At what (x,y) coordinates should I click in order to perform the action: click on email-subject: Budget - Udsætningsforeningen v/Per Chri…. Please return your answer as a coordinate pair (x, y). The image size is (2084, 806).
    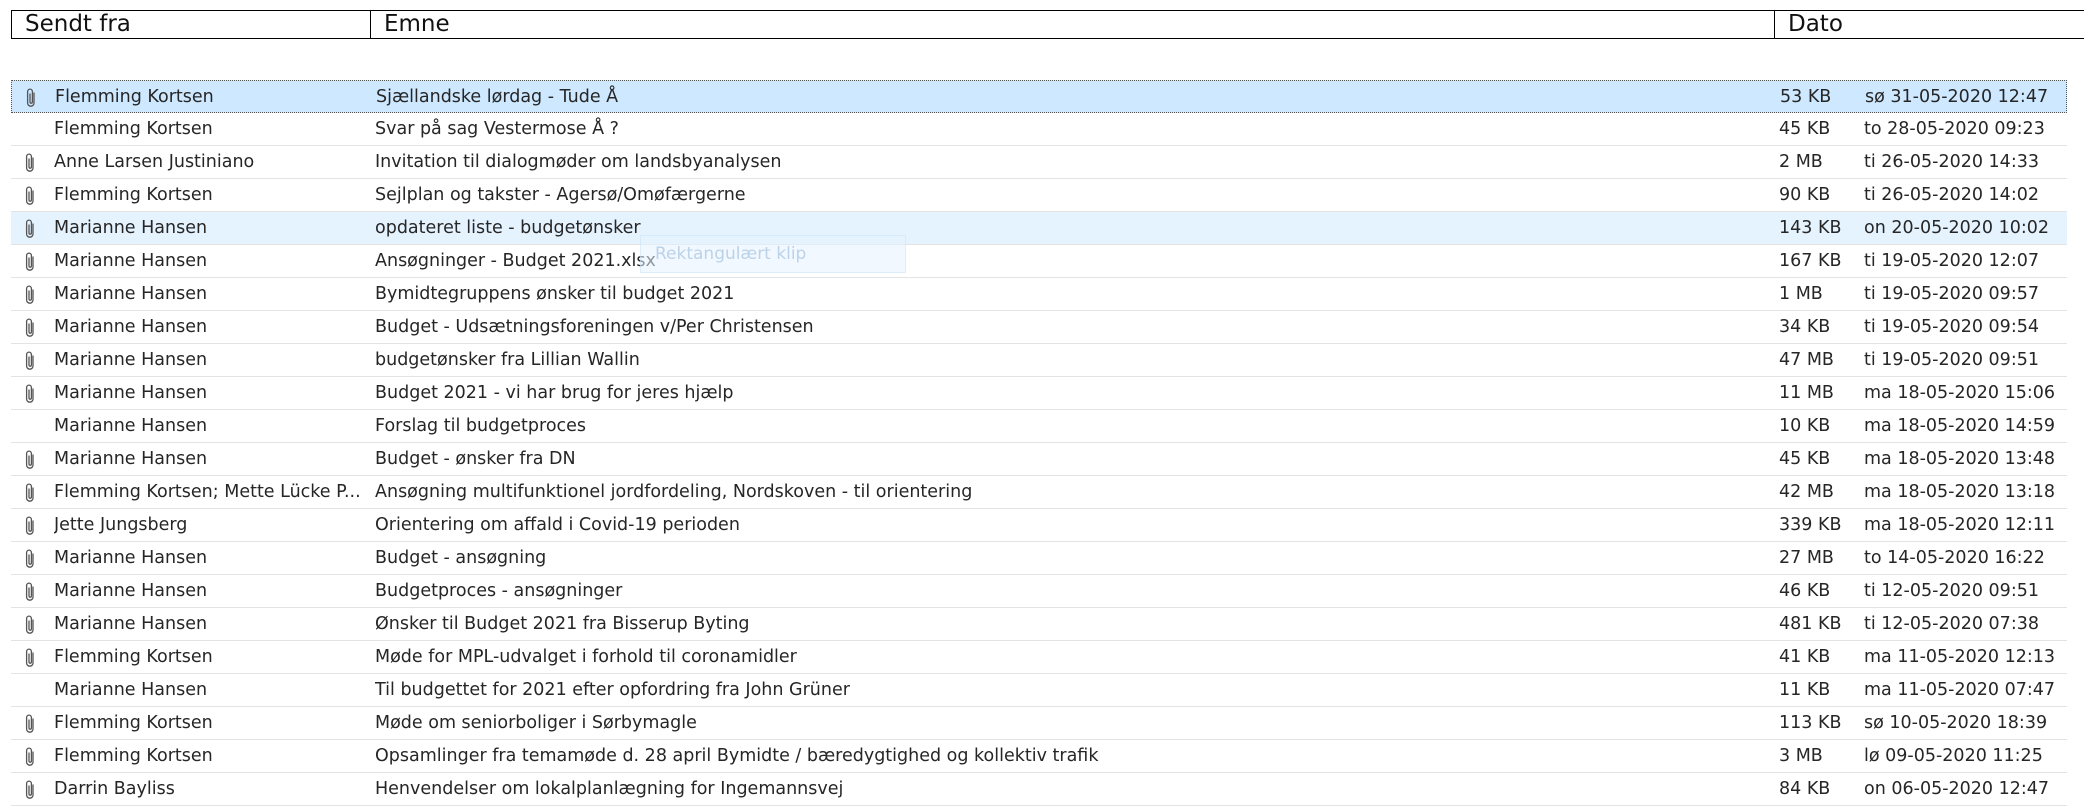
    Looking at the image, I should click on (594, 327).